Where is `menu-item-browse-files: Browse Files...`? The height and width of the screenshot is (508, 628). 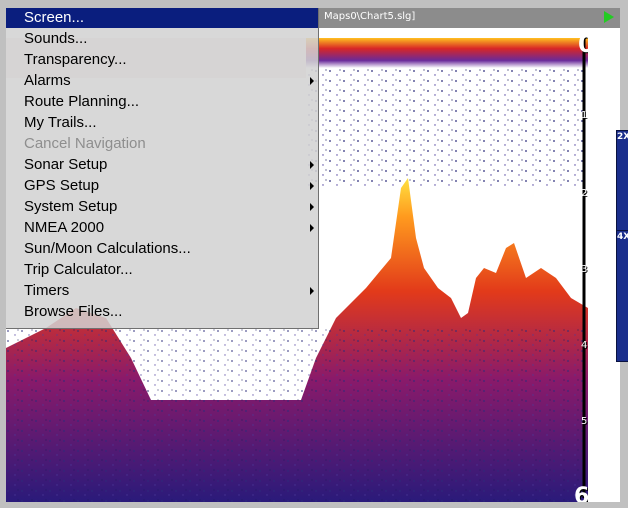
menu-item-browse-files: Browse Files... is located at coordinates (162, 312).